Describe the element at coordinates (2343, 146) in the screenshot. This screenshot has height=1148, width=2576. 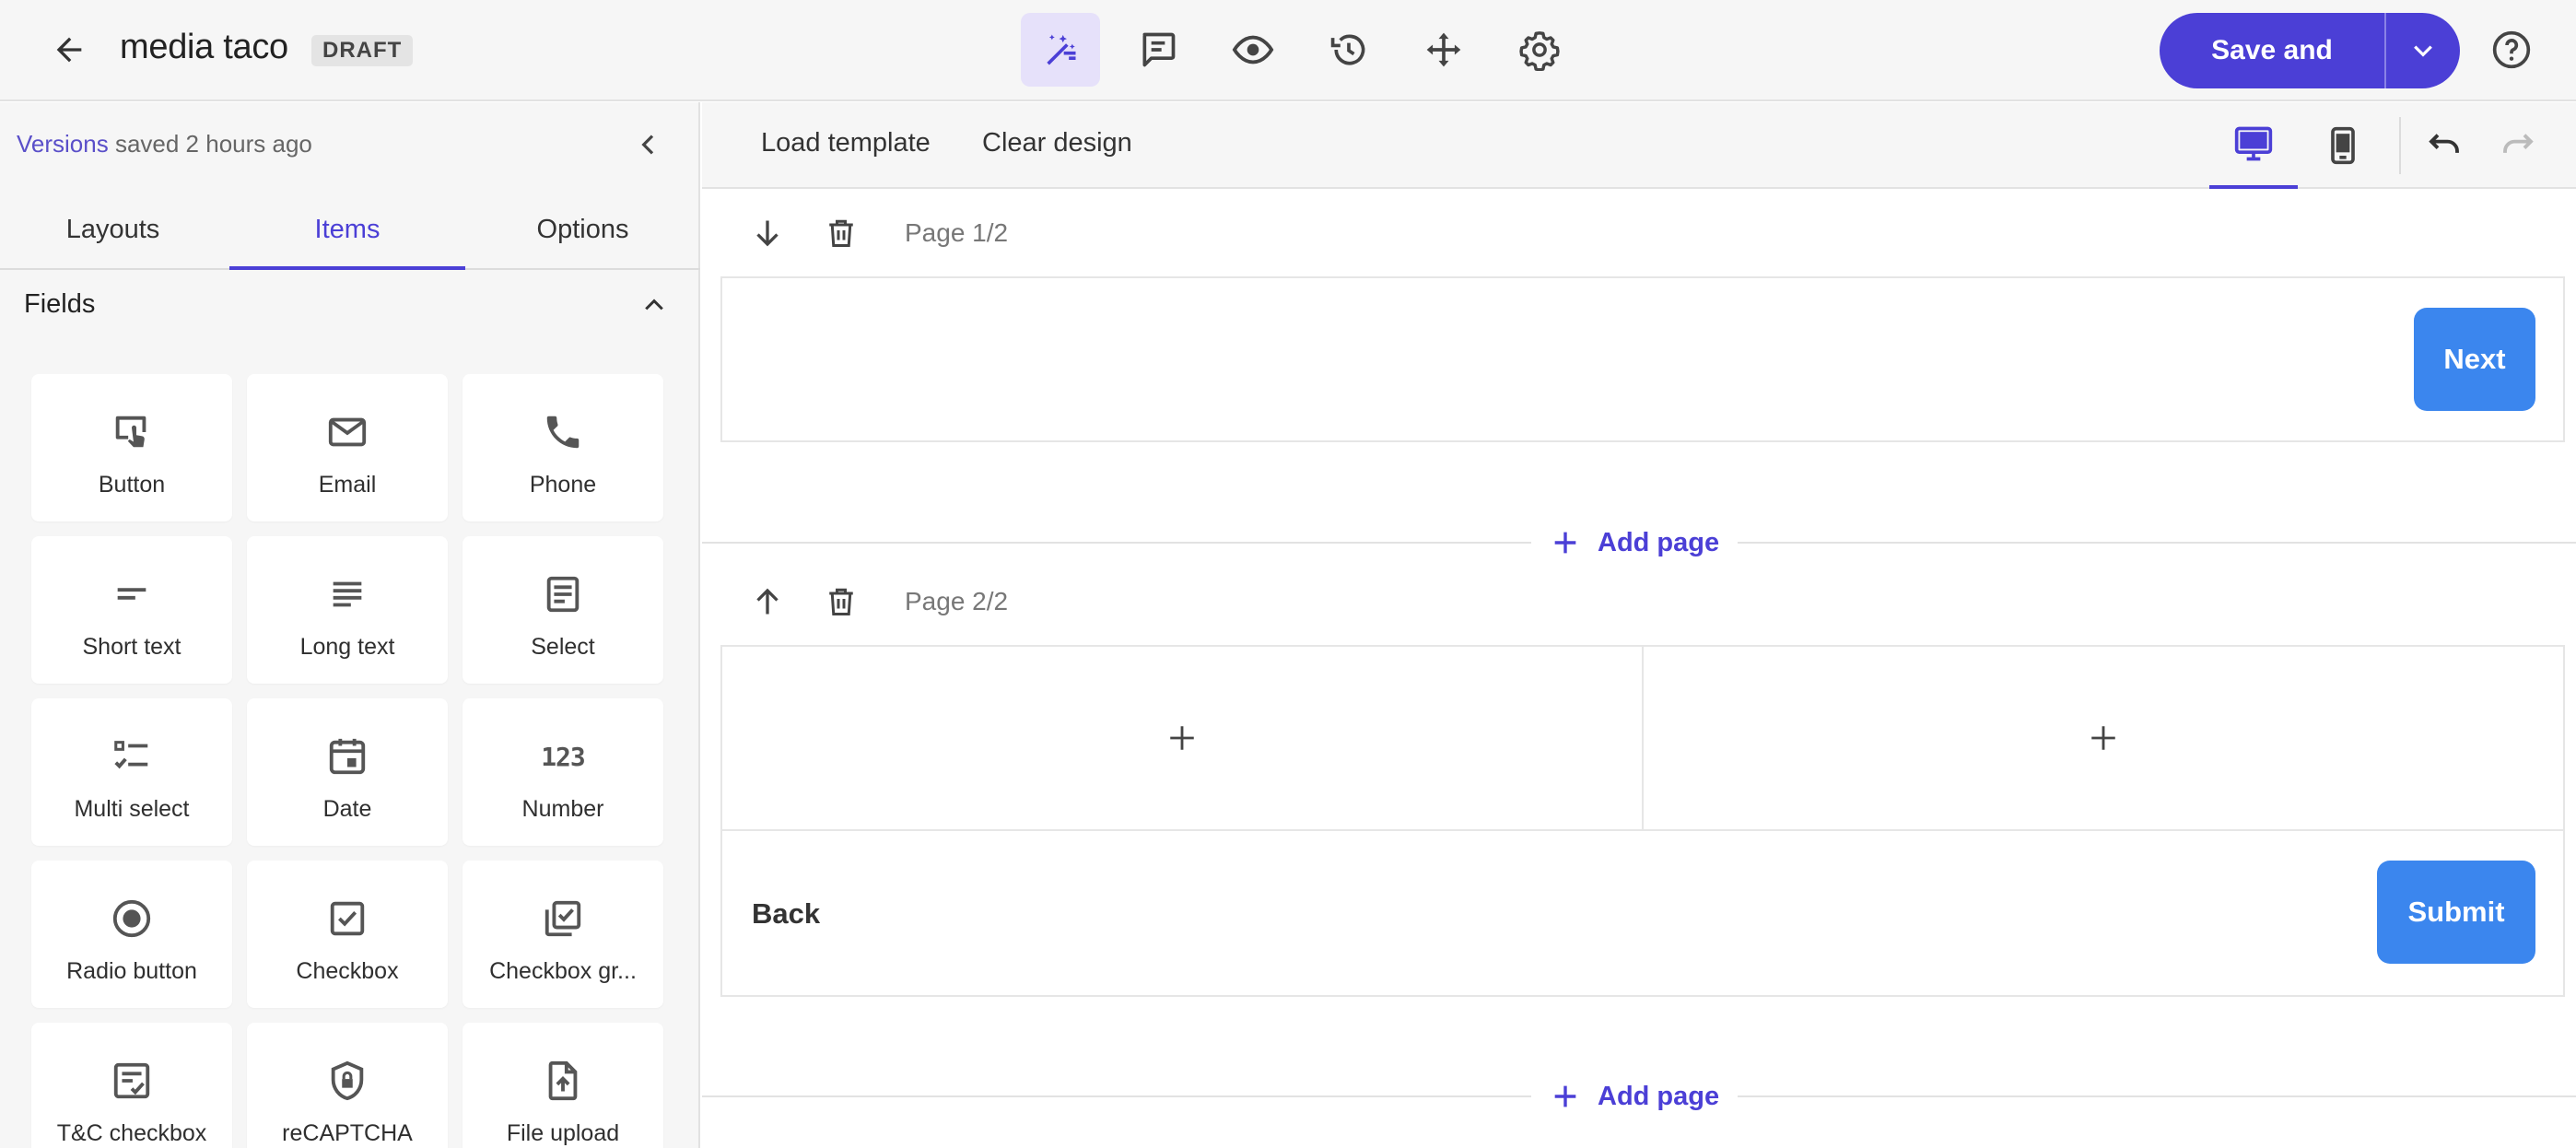
I see `mobile-icon` at that location.